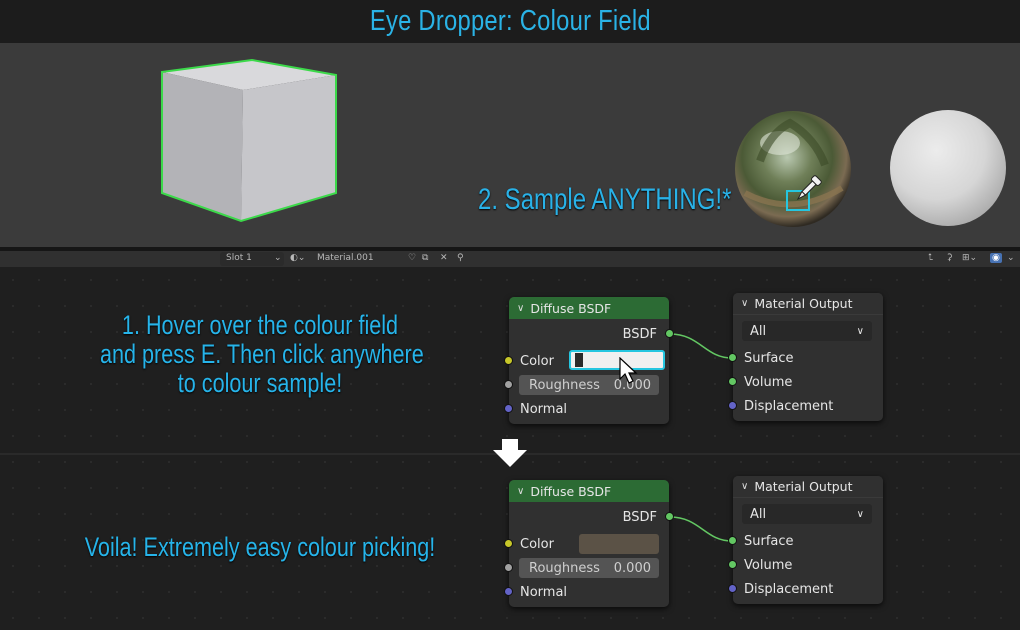  Describe the element at coordinates (249, 140) in the screenshot. I see `cube` at that location.